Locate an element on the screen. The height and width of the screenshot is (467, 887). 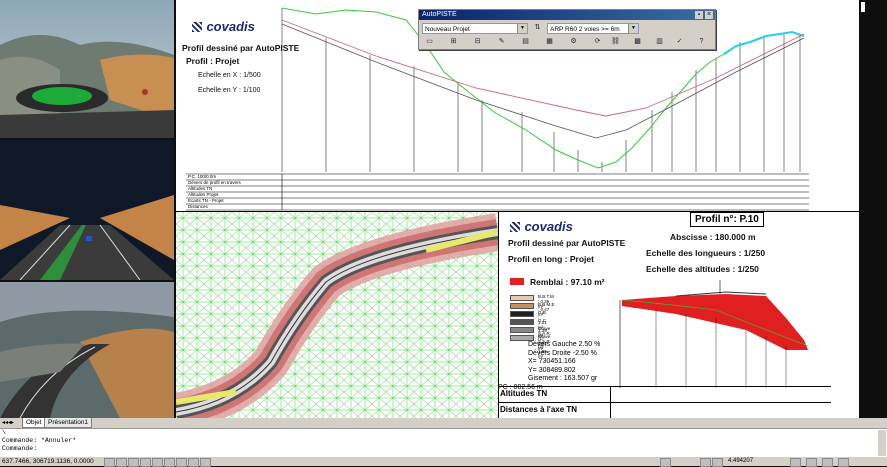
3d-view-road-cut is located at coordinates (87, 211).